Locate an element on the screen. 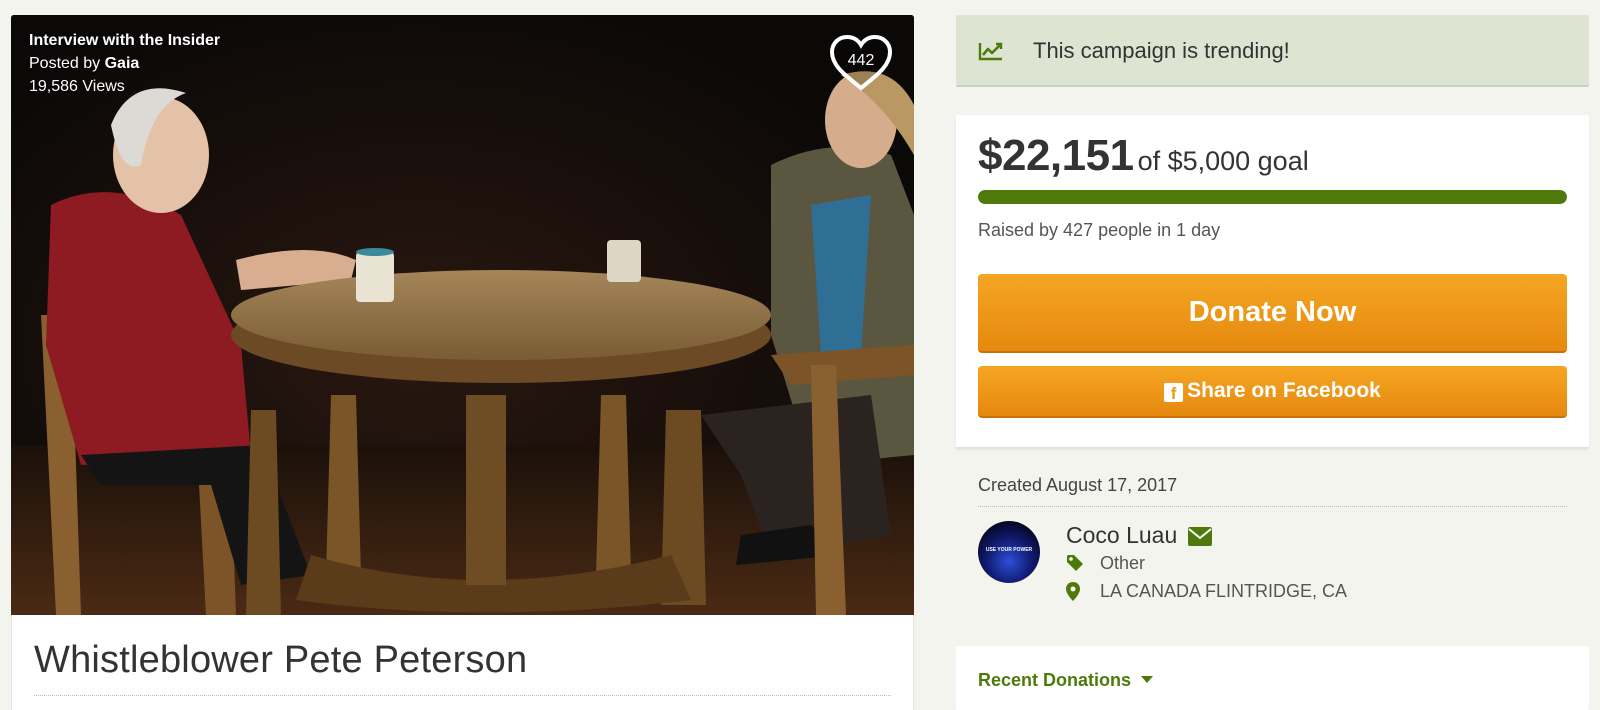 This screenshot has width=1600, height=710. trending-banner: This campaign is trending! is located at coordinates (1272, 51).